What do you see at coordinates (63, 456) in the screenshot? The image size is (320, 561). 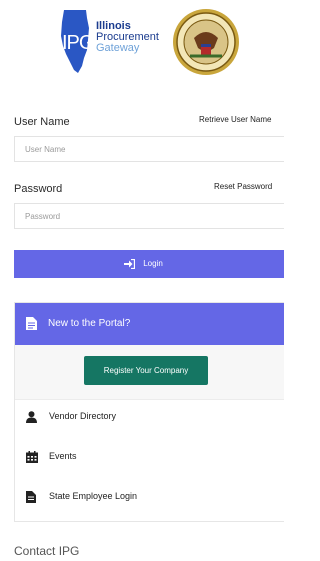 I see `menu-item-label: Events` at bounding box center [63, 456].